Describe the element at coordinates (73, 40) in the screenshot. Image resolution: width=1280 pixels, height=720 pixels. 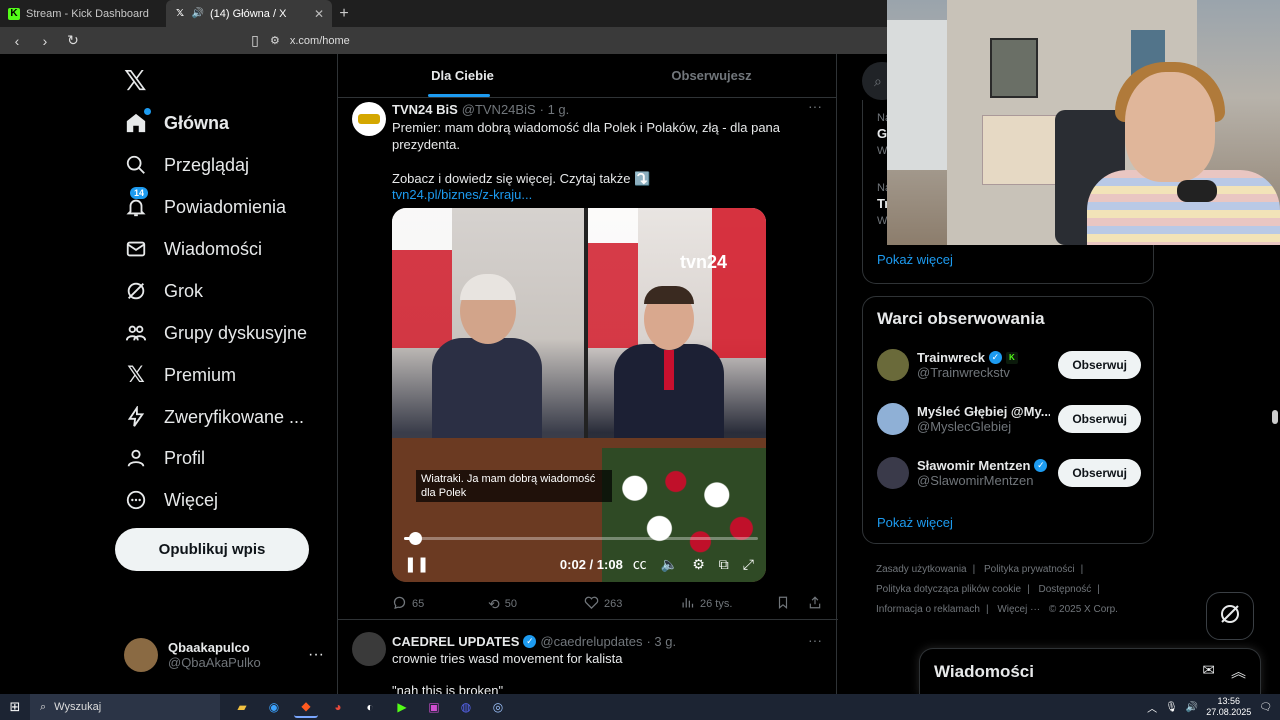
I see `reload-icon: ↻` at that location.